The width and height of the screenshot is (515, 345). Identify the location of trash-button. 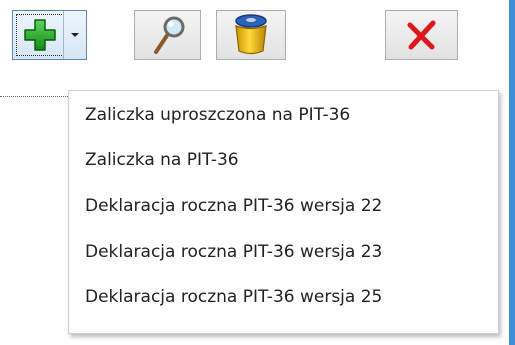
(251, 35).